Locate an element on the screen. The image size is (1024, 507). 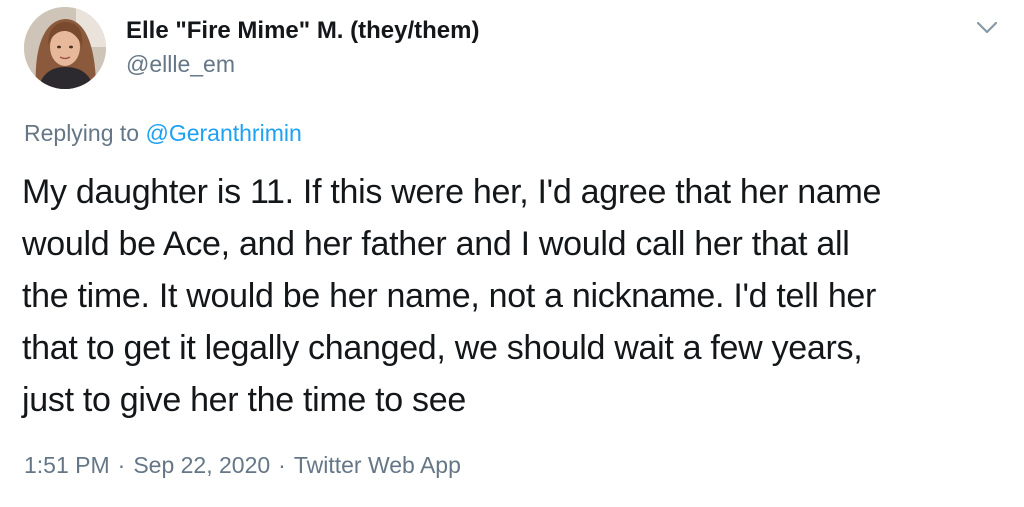
profile-photo is located at coordinates (65, 48).